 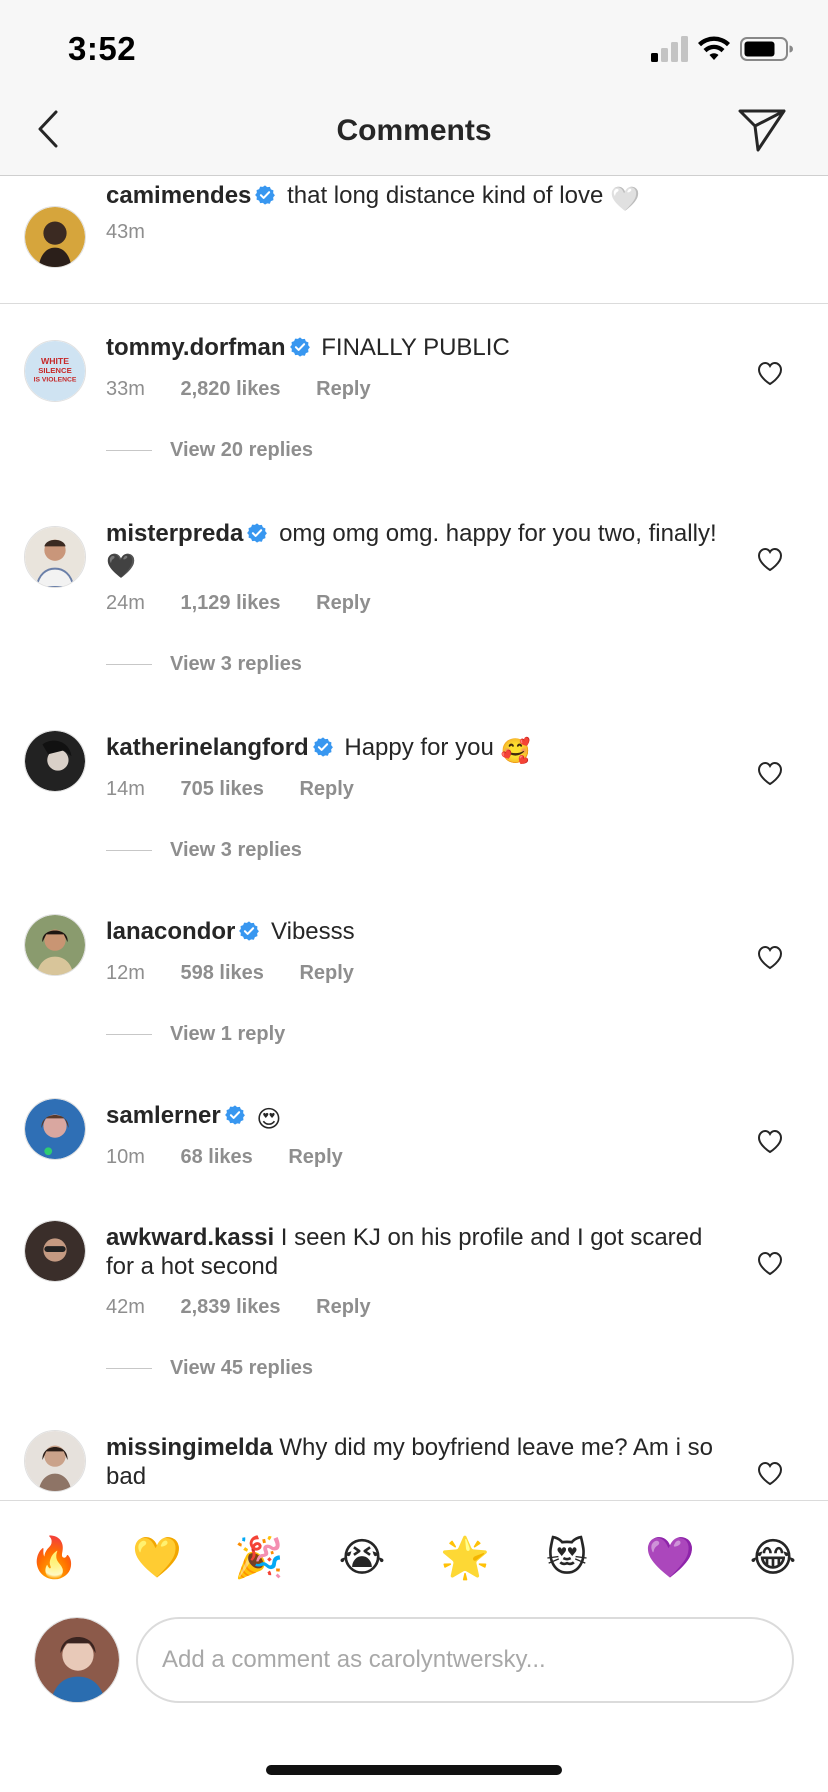 I want to click on like-count: 2,839 likes, so click(x=230, y=1307).